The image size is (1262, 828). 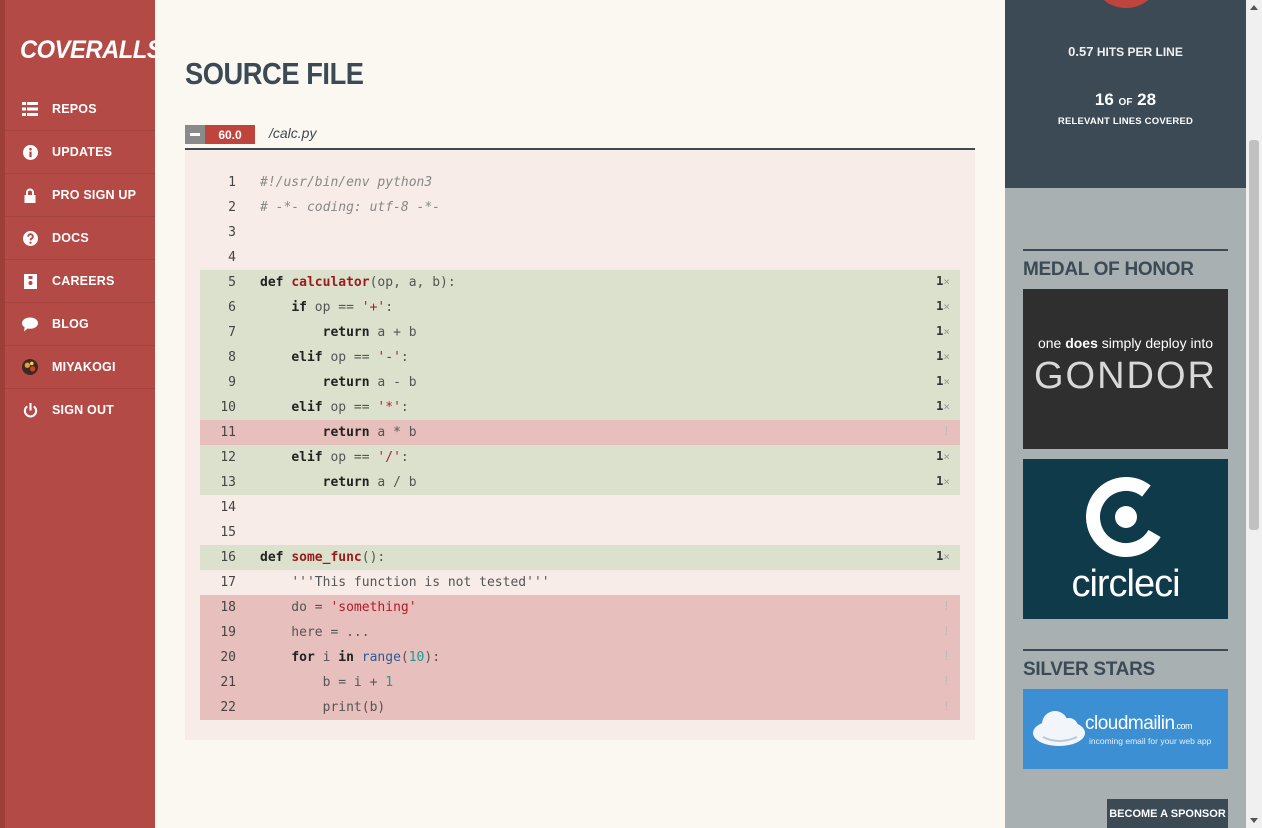 What do you see at coordinates (580, 207) in the screenshot?
I see `code-line: 2 # -*- coding: utf-8 -*-` at bounding box center [580, 207].